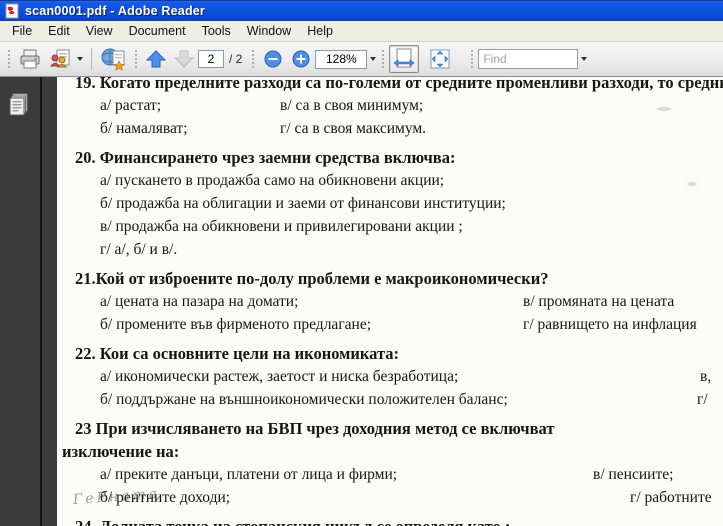 The height and width of the screenshot is (526, 723). Describe the element at coordinates (610, 324) in the screenshot. I see `answer-option: г/ равнището на инфлация` at that location.